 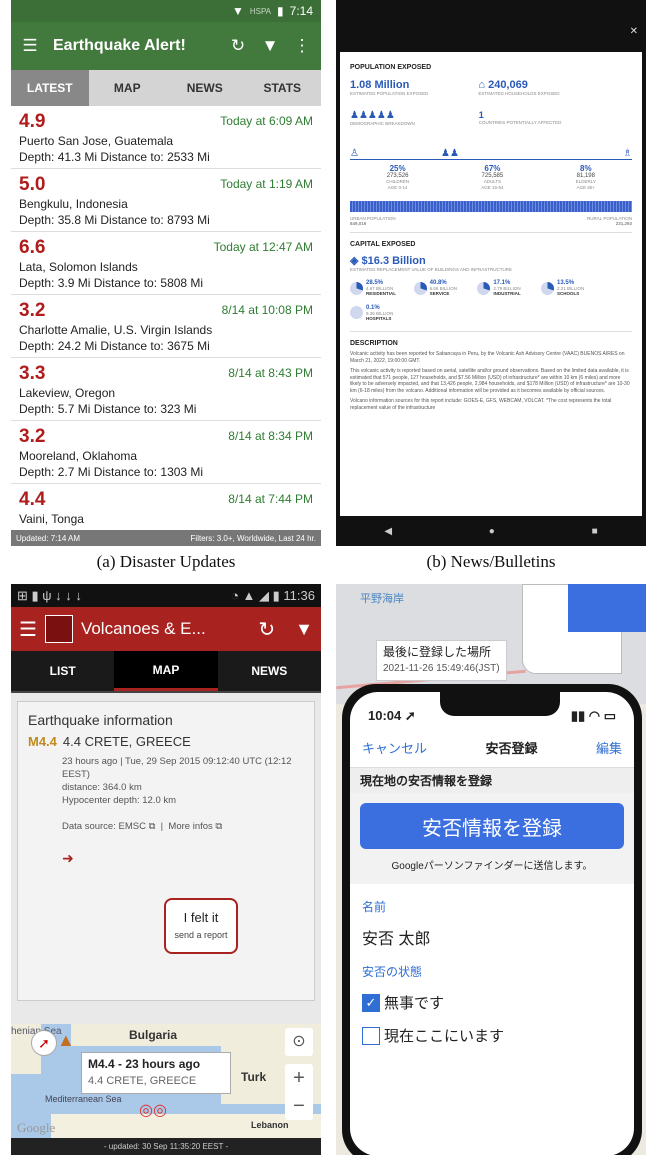 What do you see at coordinates (83, 1099) in the screenshot?
I see `map-label-mediterranean: Mediterranean Sea` at bounding box center [83, 1099].